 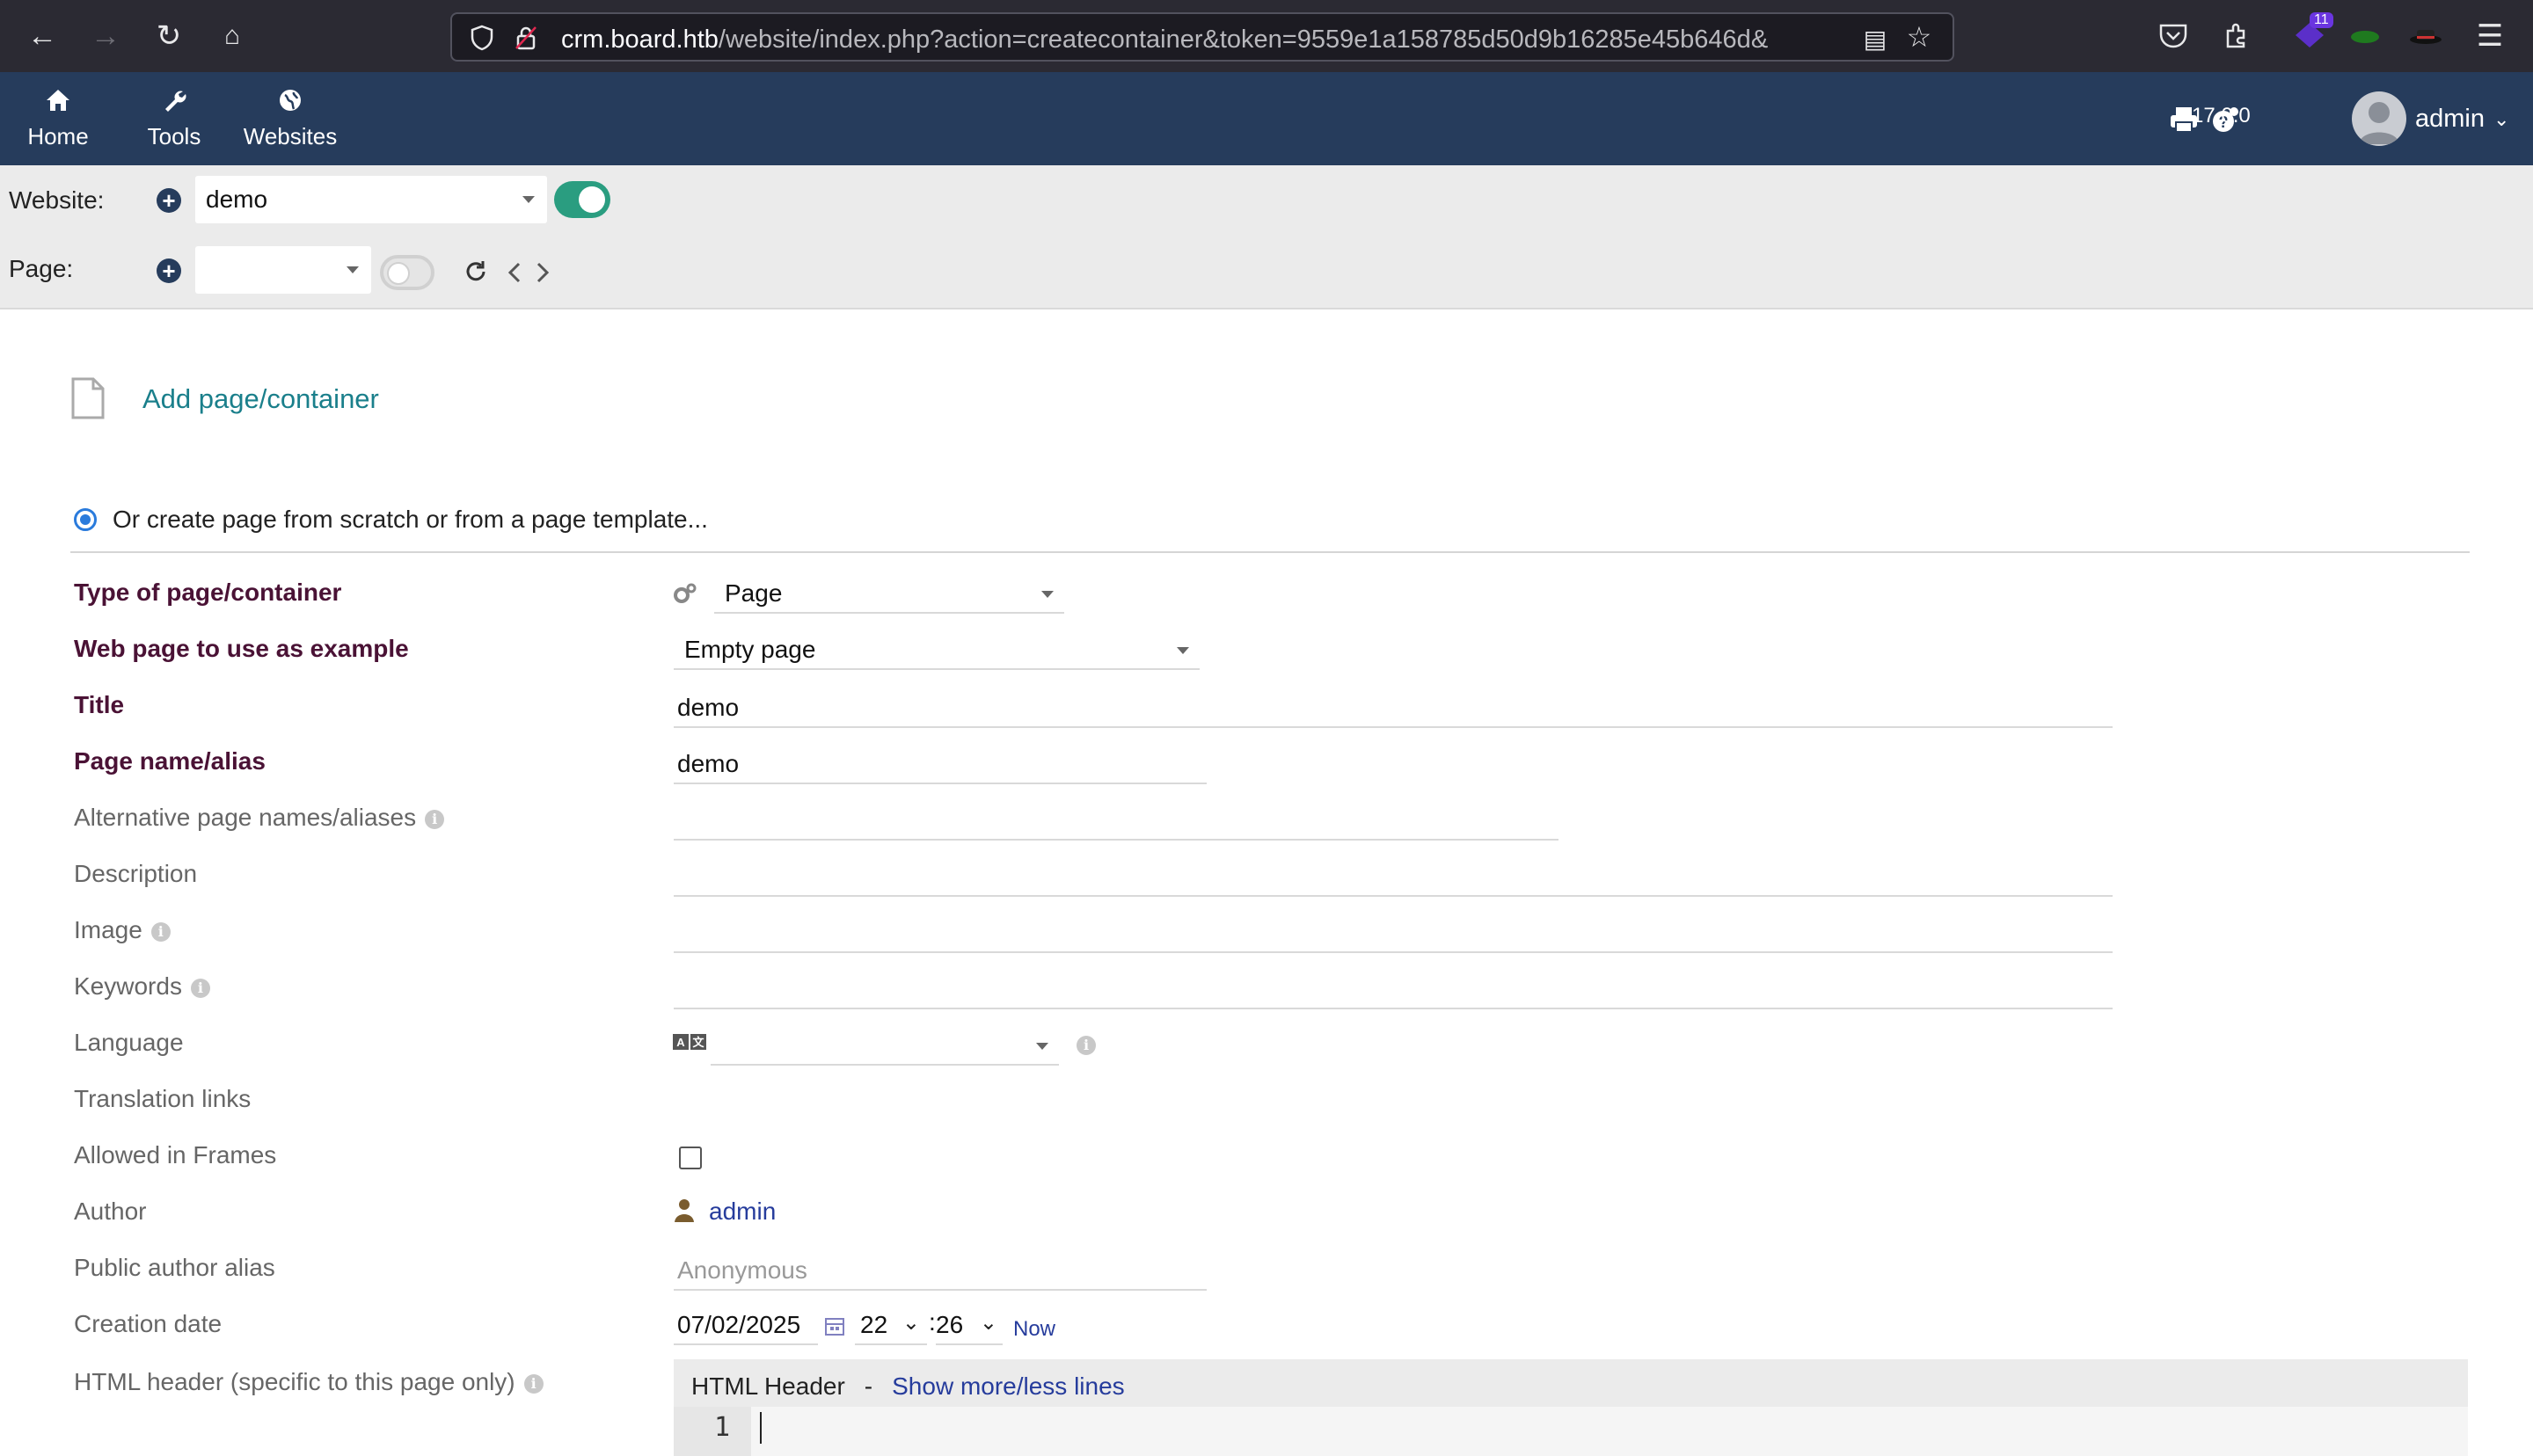 What do you see at coordinates (834, 1326) in the screenshot?
I see `calendar-icon` at bounding box center [834, 1326].